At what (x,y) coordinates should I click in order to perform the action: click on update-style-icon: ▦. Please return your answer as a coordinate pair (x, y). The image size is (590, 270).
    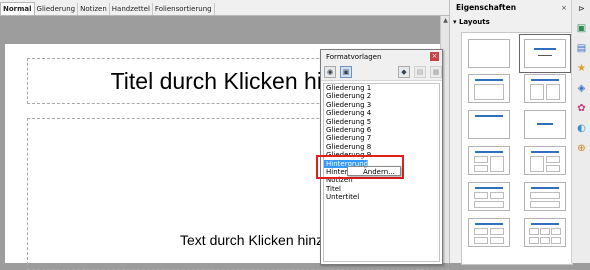
    Looking at the image, I should click on (436, 72).